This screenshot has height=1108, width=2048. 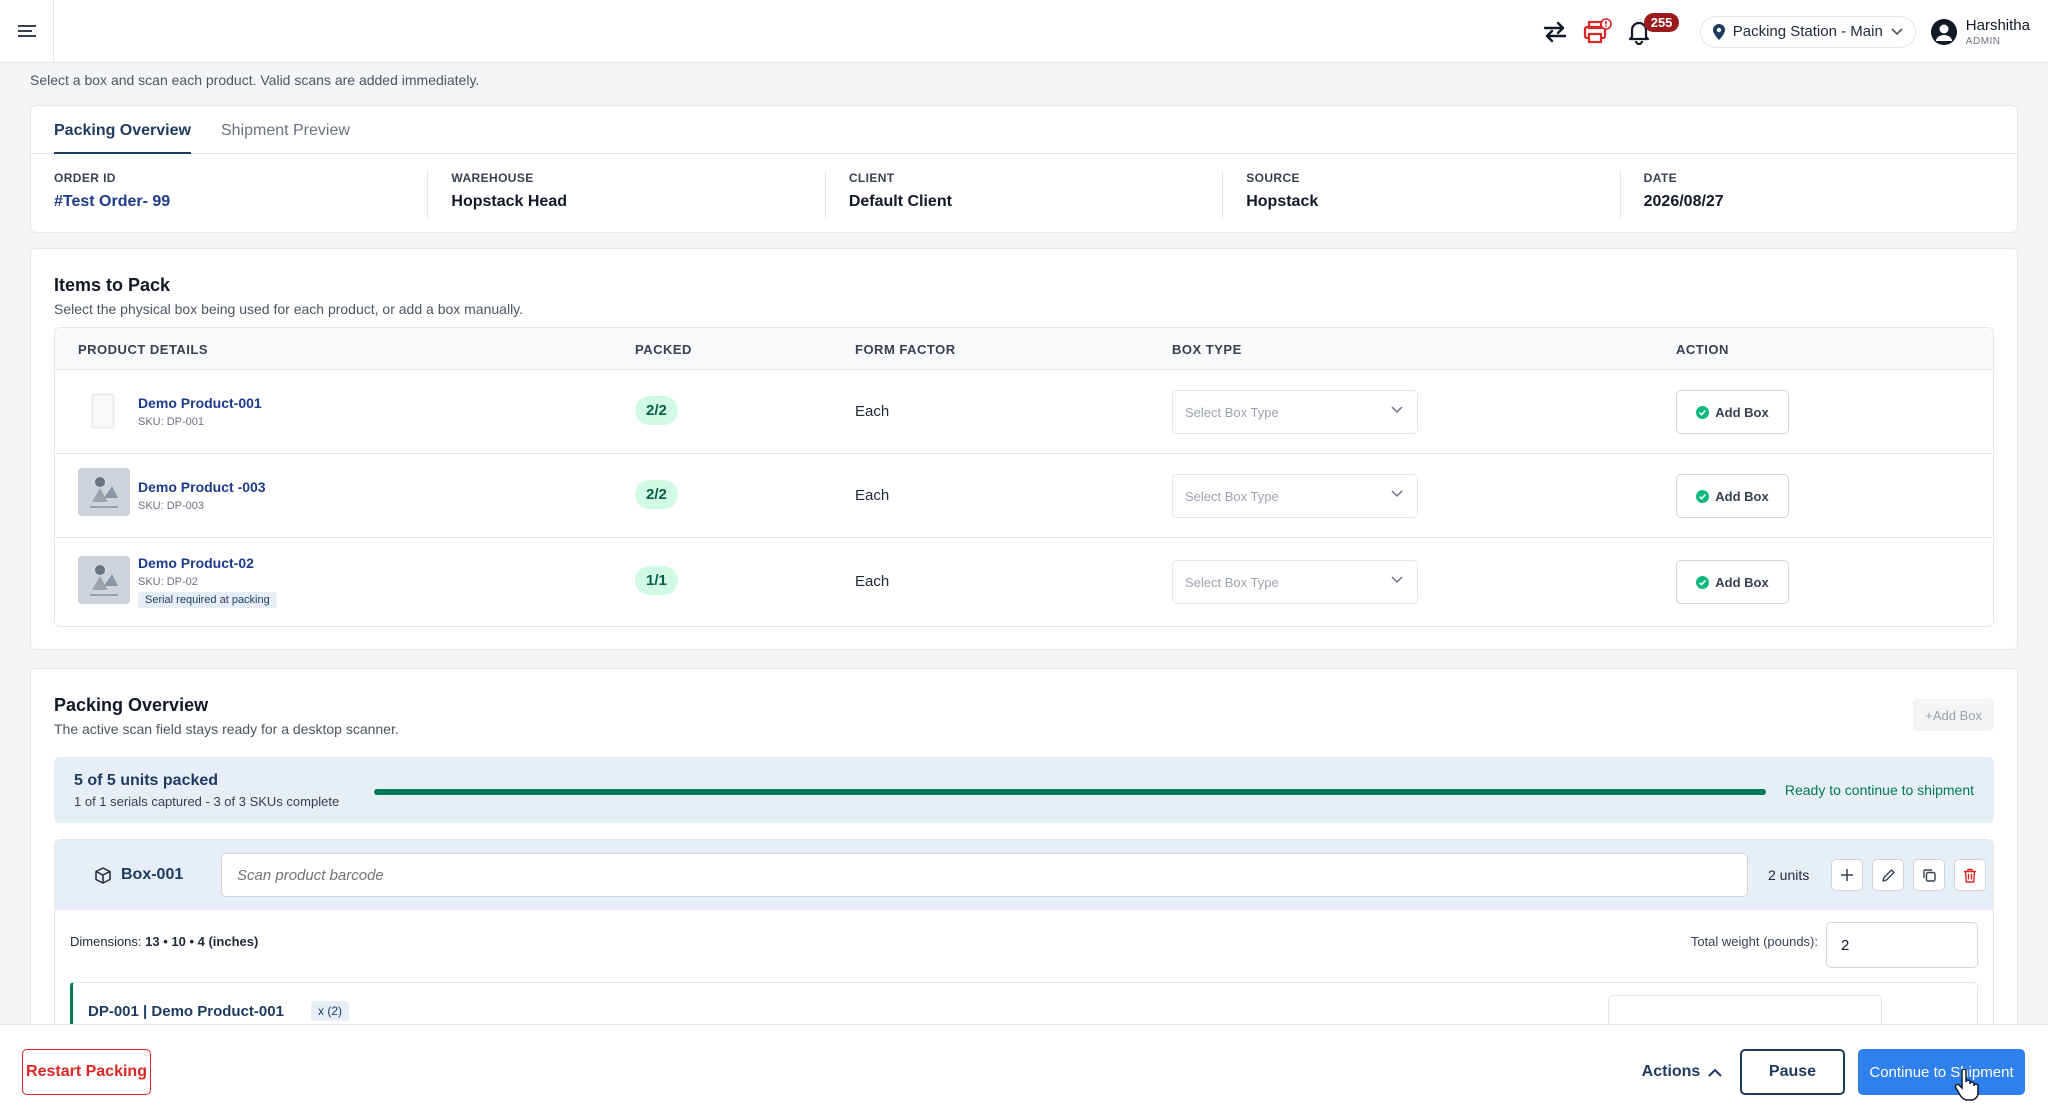 I want to click on order-id-cell: ORDER ID #Test Order- 99, so click(x=230, y=195).